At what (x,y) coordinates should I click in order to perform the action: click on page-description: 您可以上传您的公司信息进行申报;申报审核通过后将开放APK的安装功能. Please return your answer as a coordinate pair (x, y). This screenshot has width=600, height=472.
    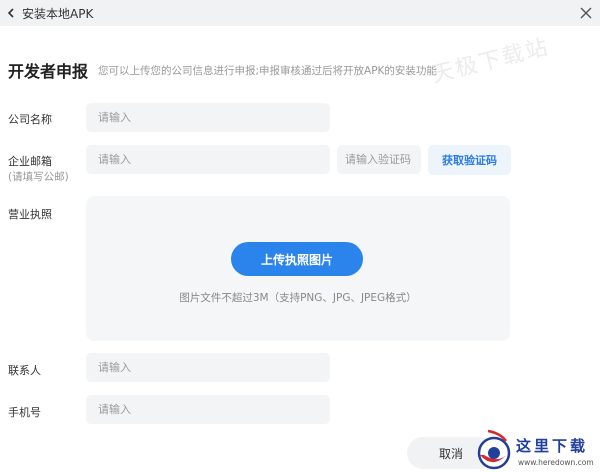
    Looking at the image, I should click on (267, 71).